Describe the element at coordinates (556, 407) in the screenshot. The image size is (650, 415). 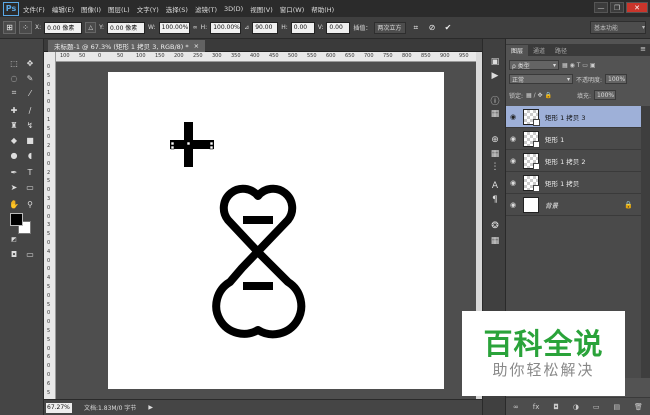
I see `add-mask-icon: ◘` at that location.